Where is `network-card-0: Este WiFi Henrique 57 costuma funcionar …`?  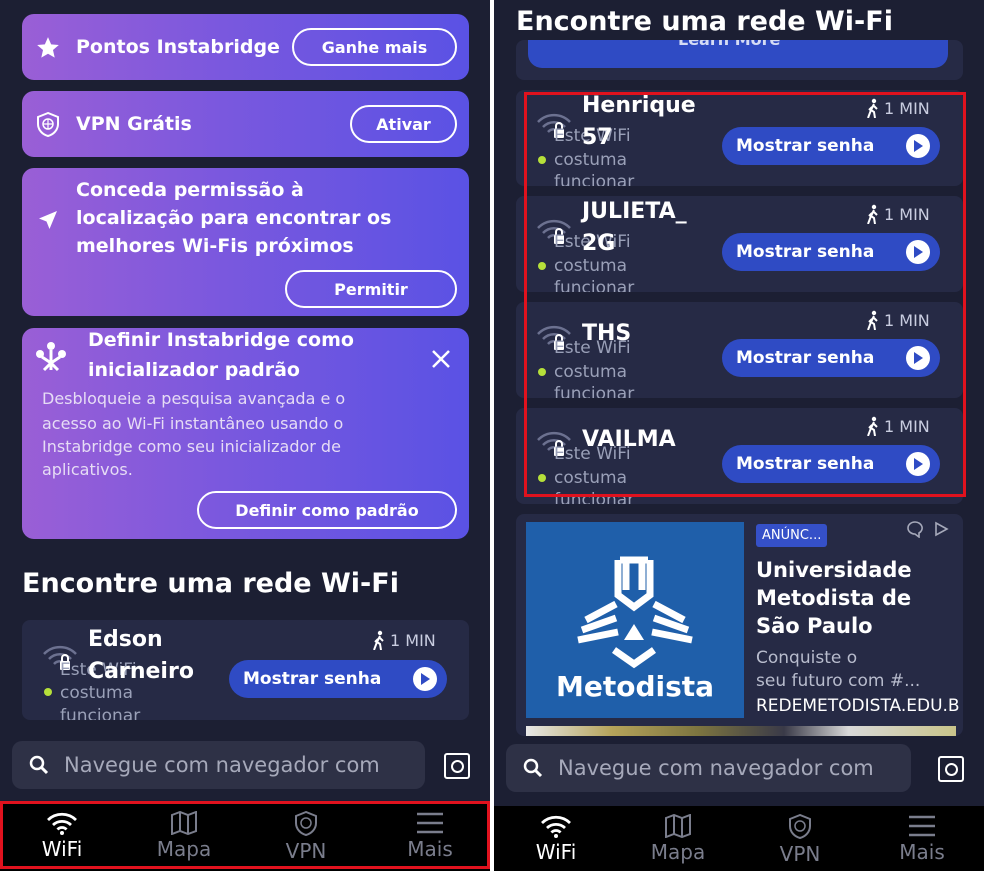 network-card-0: Este WiFi Henrique 57 costuma funcionar … is located at coordinates (739, 138).